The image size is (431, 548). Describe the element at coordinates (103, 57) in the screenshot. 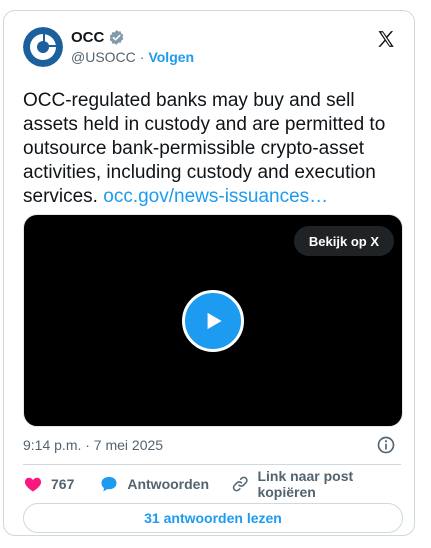

I see `author-handle: @USOCC` at that location.